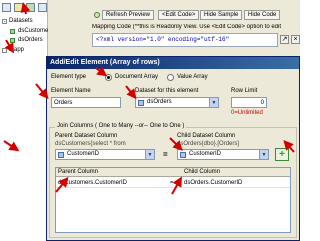 The height and width of the screenshot is (241, 320). Describe the element at coordinates (62, 184) in the screenshot. I see `arrow-grid-row` at that location.